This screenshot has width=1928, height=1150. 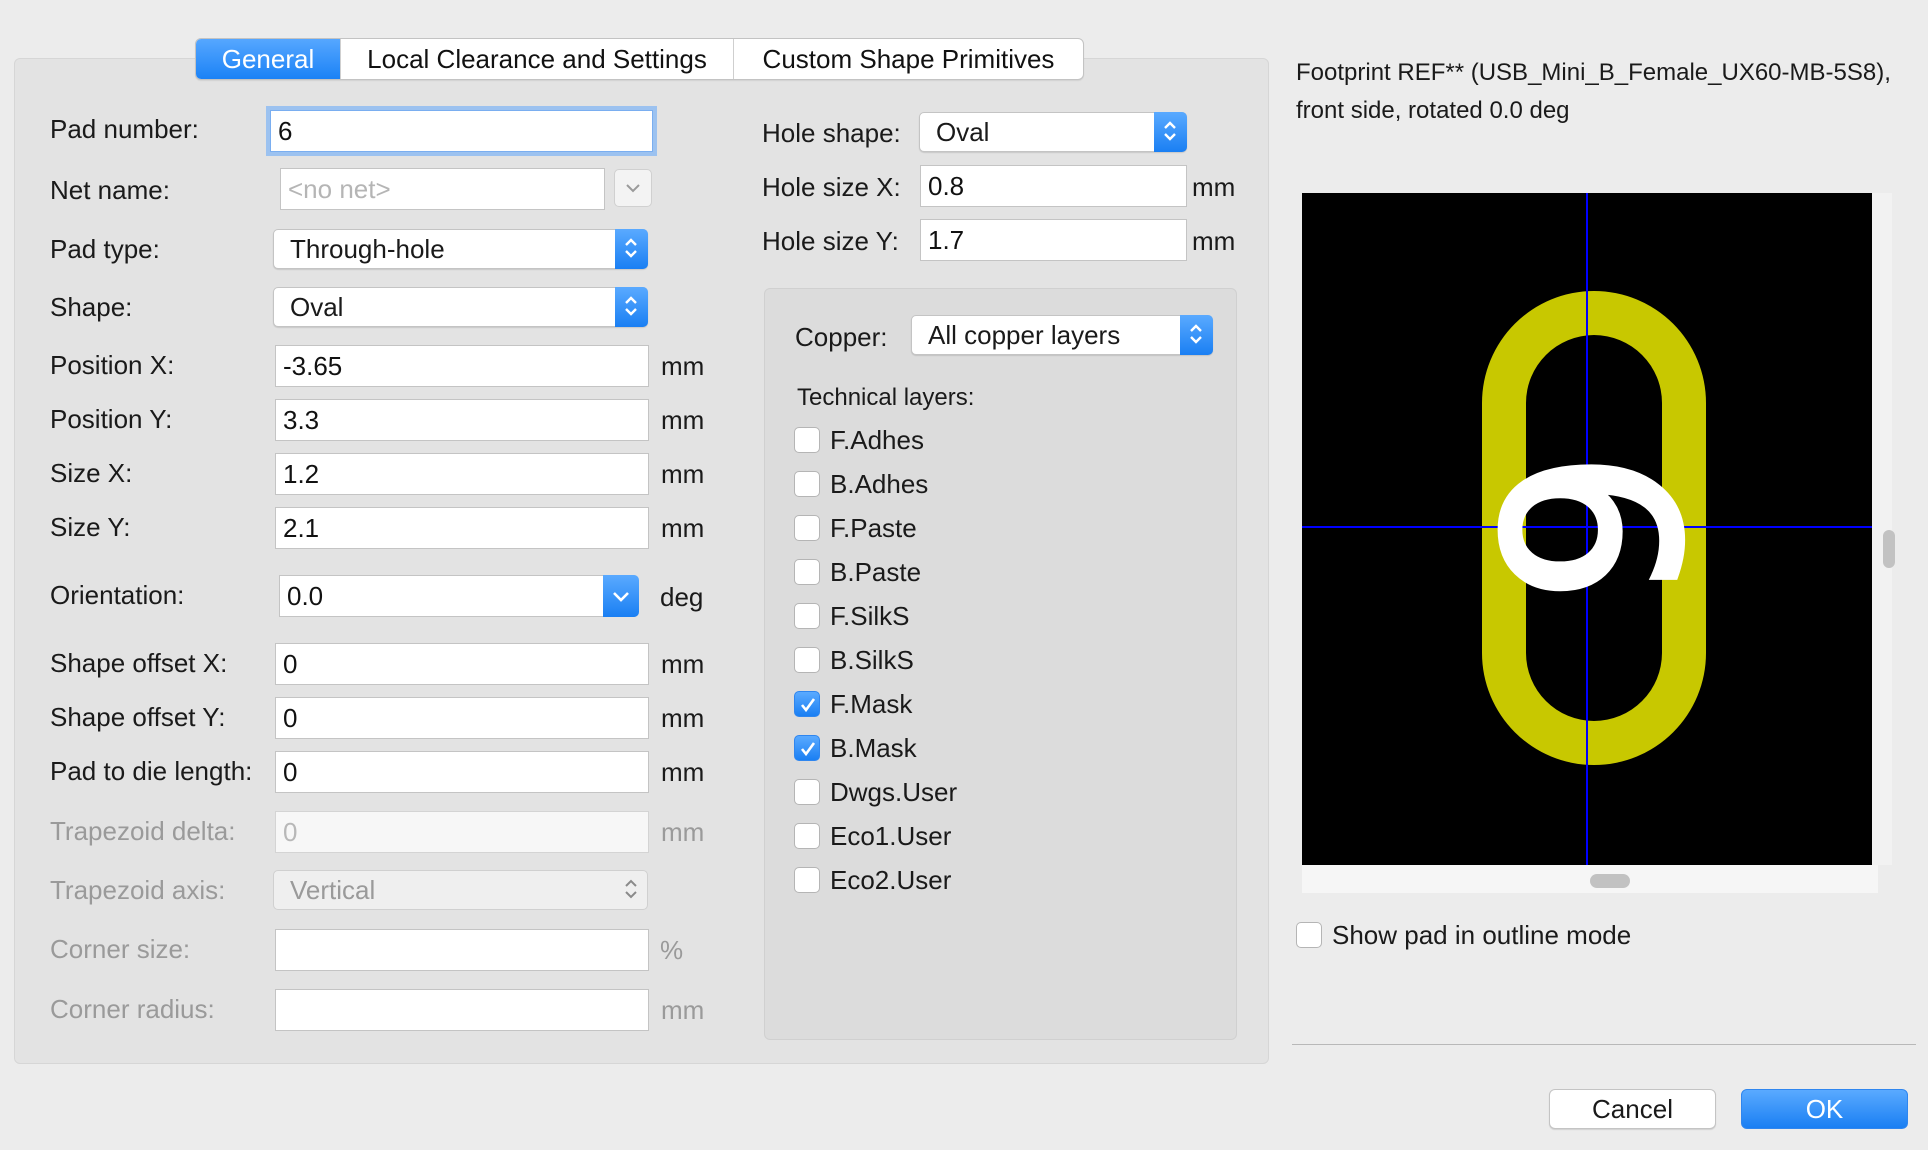 What do you see at coordinates (1610, 881) in the screenshot?
I see `preview-horizontal-scroll-thumb` at bounding box center [1610, 881].